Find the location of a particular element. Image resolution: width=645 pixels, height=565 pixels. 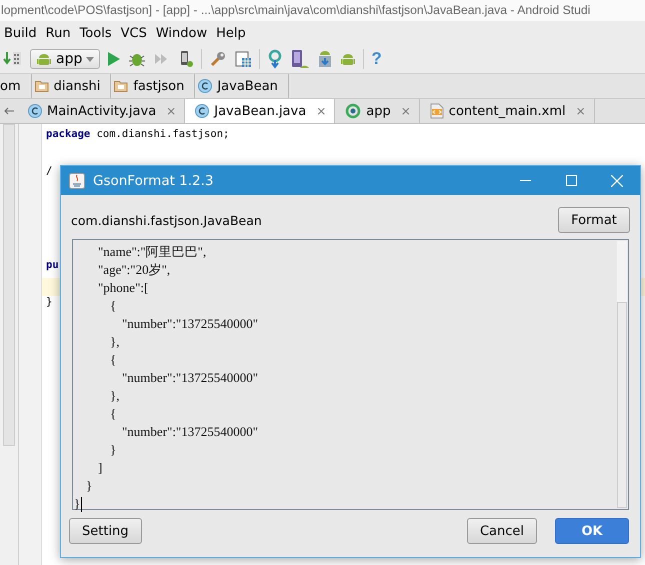

device-manager-icon is located at coordinates (300, 59).